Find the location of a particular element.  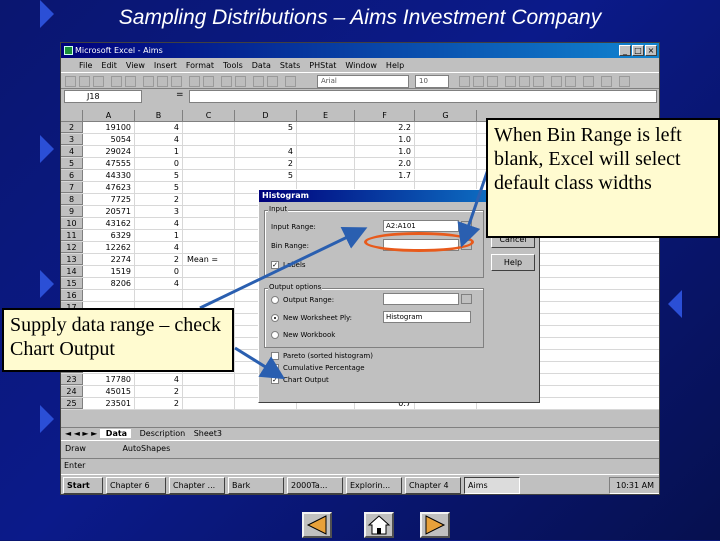

cell-a: 20571 is located at coordinates (109, 211).